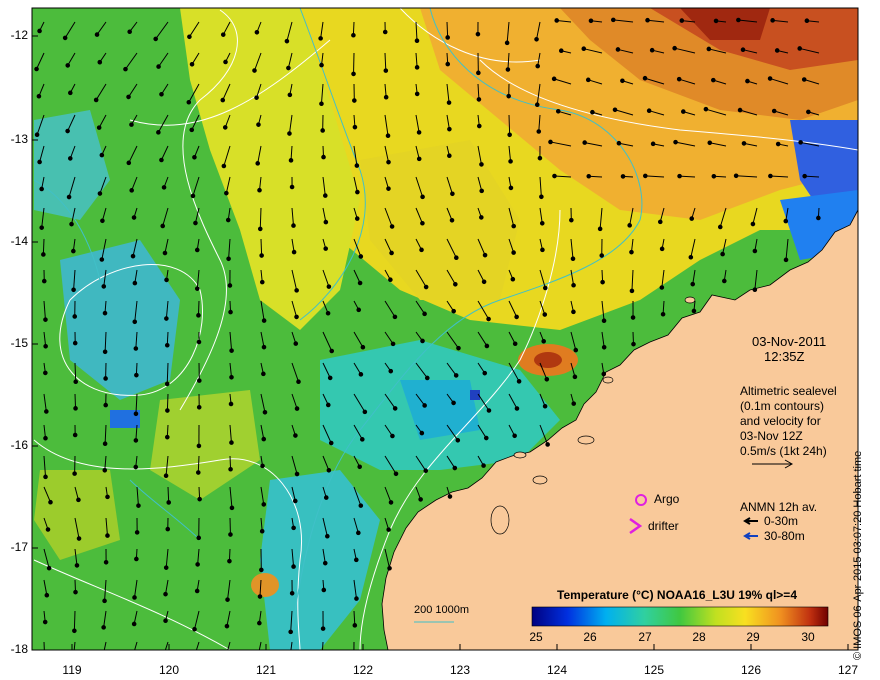 The image size is (880, 680). What do you see at coordinates (590, 637) in the screenshot?
I see `colorbar-tick: 26` at bounding box center [590, 637].